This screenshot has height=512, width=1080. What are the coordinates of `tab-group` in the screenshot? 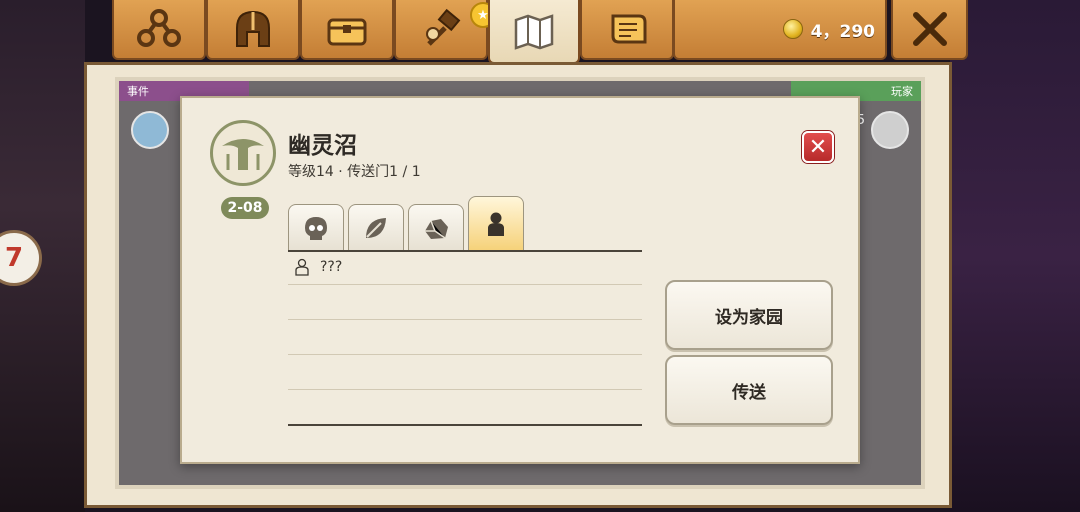 It's located at (159, 30).